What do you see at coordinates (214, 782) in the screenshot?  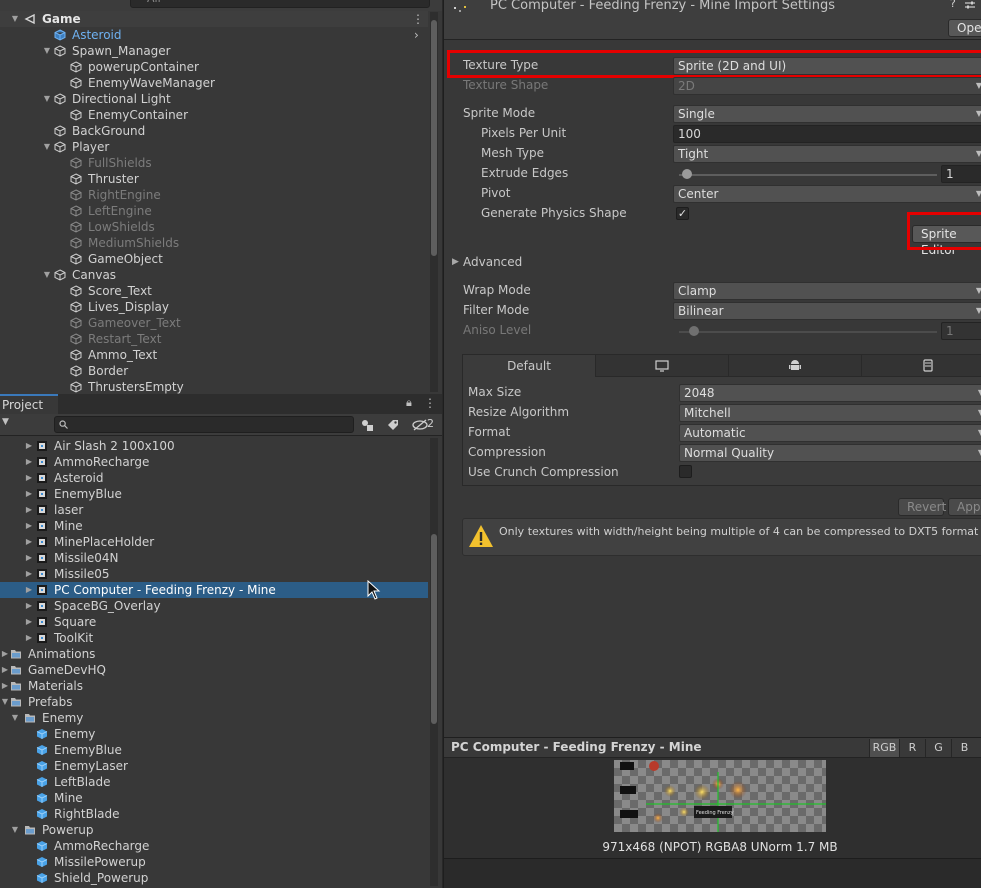 I see `project-item: LeftBlade` at bounding box center [214, 782].